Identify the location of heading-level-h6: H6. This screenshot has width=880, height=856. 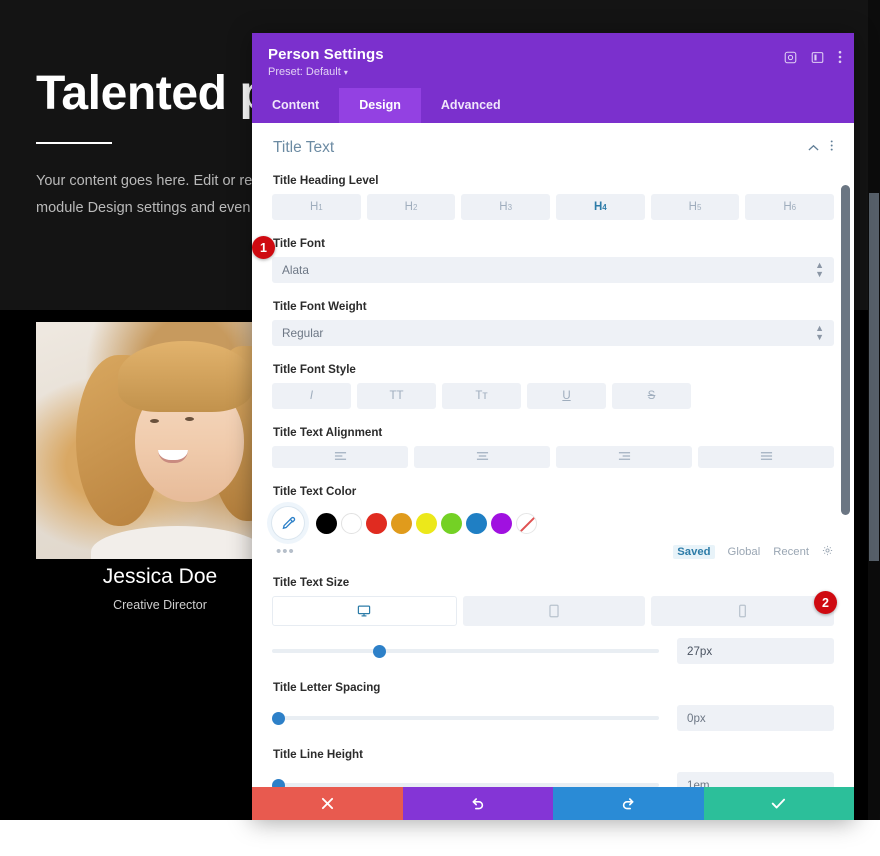
(790, 207).